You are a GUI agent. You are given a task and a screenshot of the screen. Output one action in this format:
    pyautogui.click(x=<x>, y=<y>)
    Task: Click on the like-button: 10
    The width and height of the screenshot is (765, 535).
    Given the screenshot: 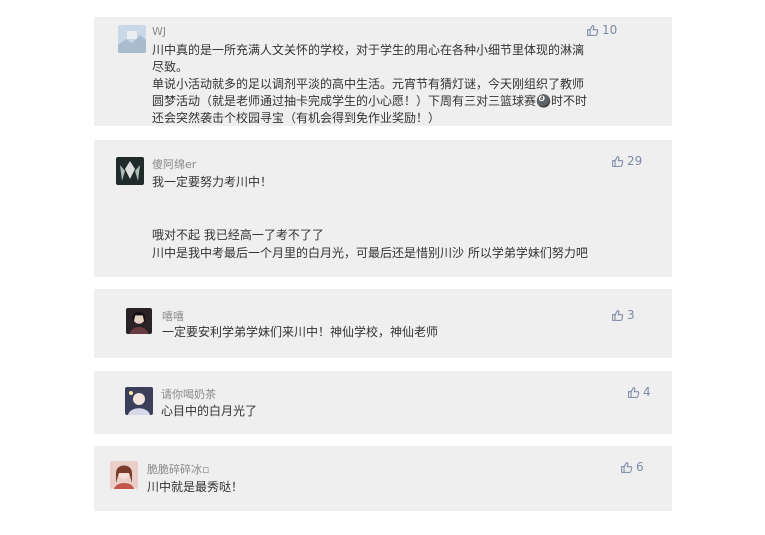 What is the action you would take?
    pyautogui.click(x=601, y=30)
    